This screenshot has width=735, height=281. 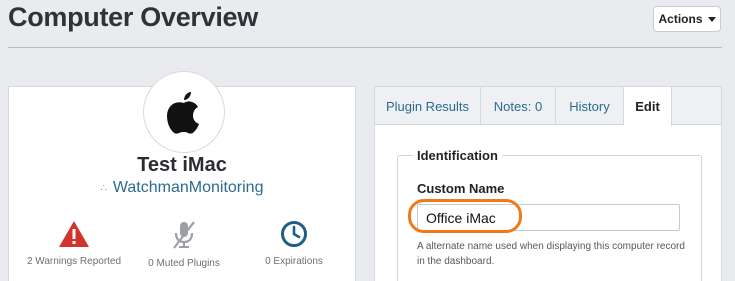 I want to click on muted-plugins-stat: 0 Muted Plugins, so click(x=184, y=244).